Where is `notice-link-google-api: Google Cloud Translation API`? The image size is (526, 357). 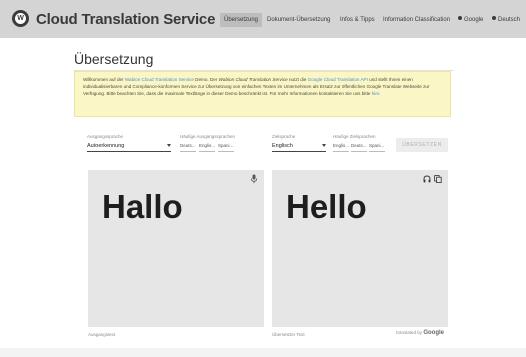 notice-link-google-api: Google Cloud Translation API is located at coordinates (338, 79).